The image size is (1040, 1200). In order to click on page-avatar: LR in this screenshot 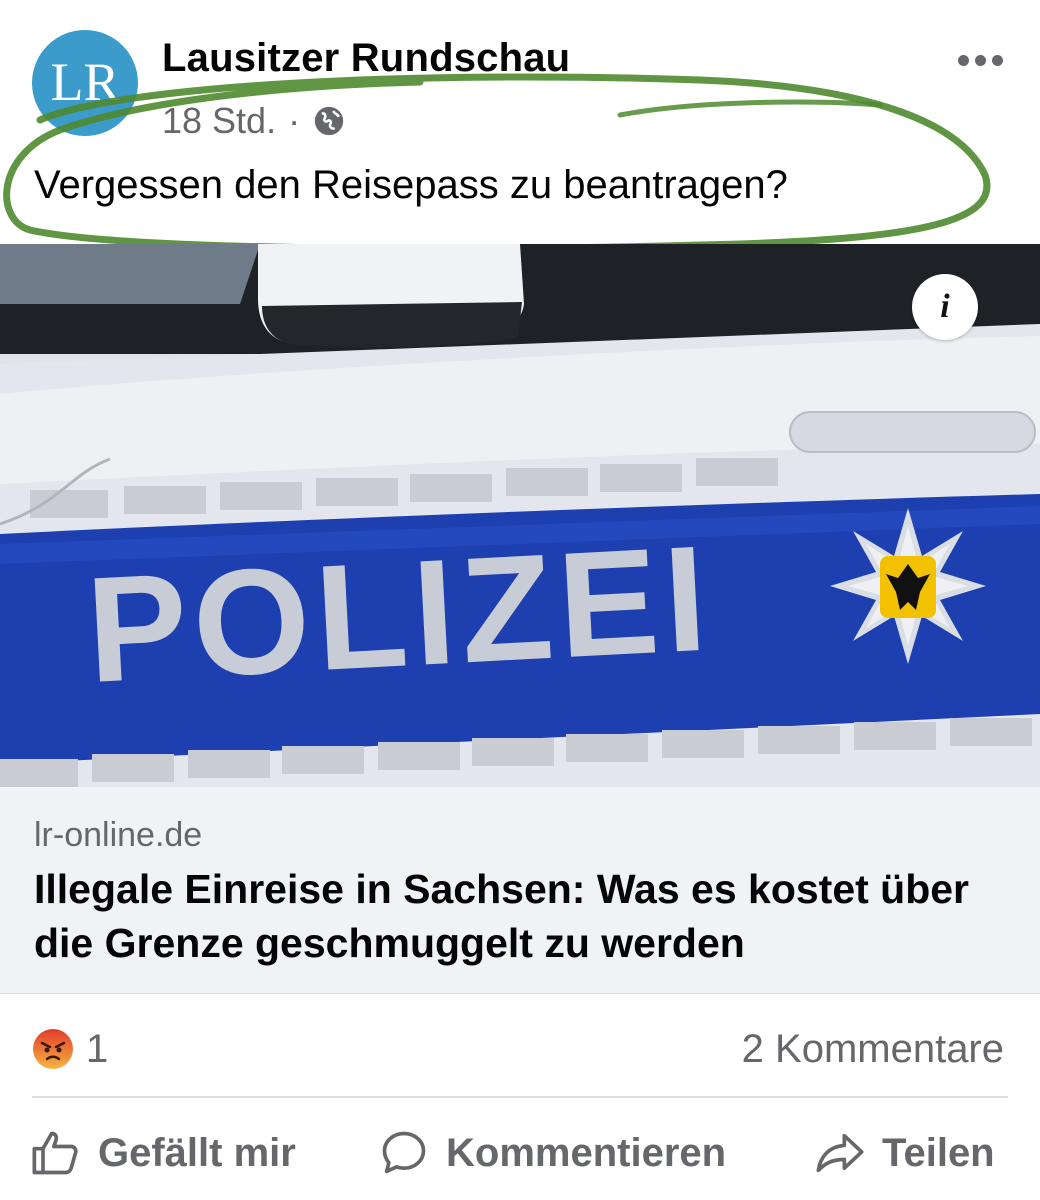, I will do `click(85, 83)`.